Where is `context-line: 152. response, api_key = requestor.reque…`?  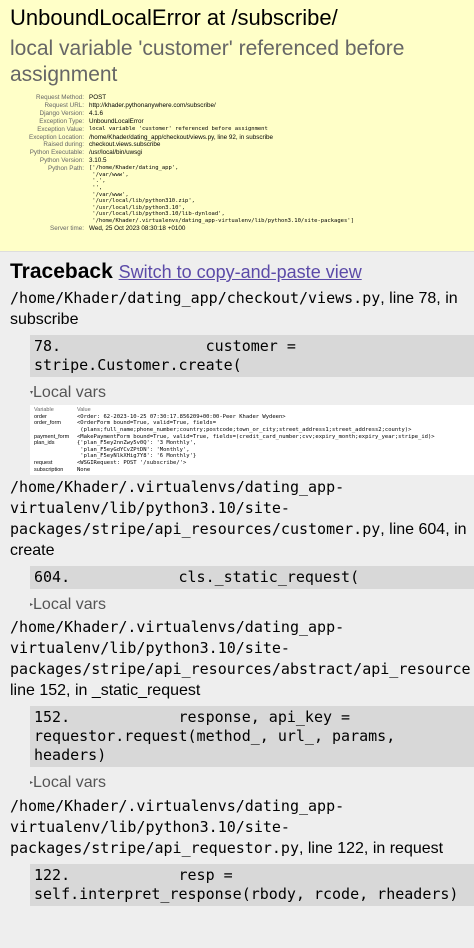 context-line: 152. response, api_key = requestor.reque… is located at coordinates (252, 737).